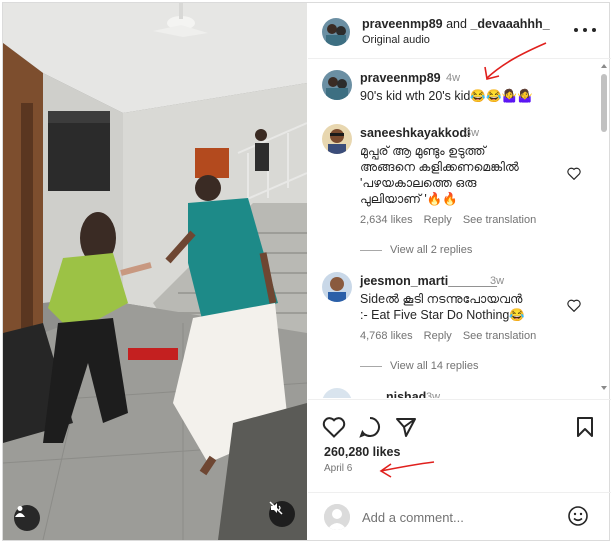 The width and height of the screenshot is (612, 555). I want to click on comment-likes: 2,634 likes, so click(386, 220).